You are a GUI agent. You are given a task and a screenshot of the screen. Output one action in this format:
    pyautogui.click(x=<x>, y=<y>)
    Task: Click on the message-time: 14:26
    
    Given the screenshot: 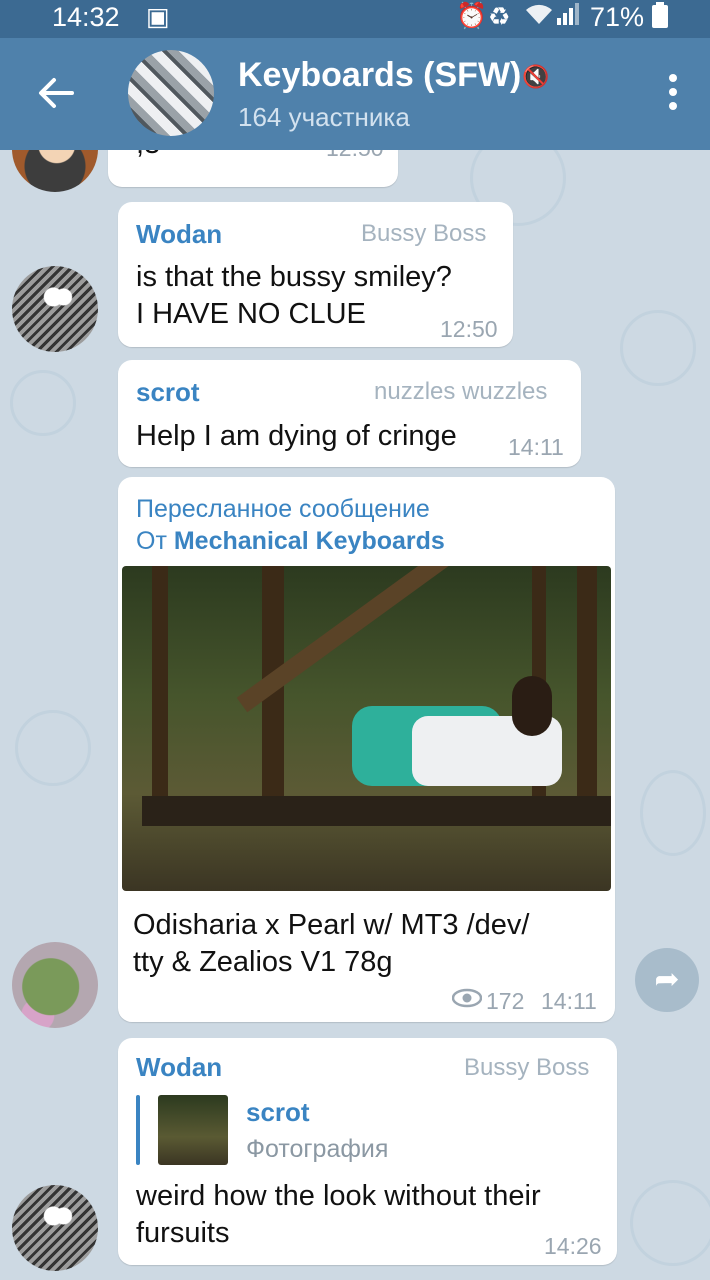 What is the action you would take?
    pyautogui.click(x=573, y=1246)
    